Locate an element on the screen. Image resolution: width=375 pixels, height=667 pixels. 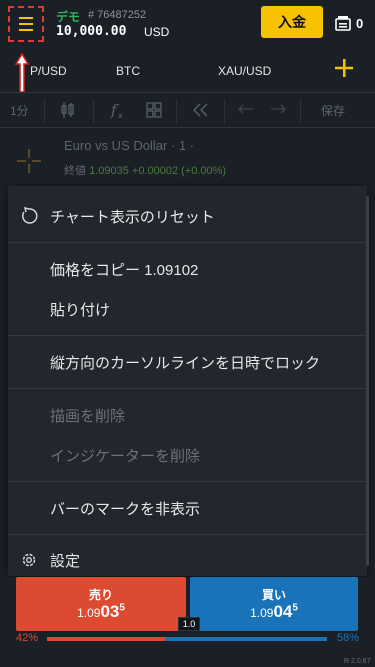
menu-item-label: 価格をコピー 1.09102 is located at coordinates (124, 270).